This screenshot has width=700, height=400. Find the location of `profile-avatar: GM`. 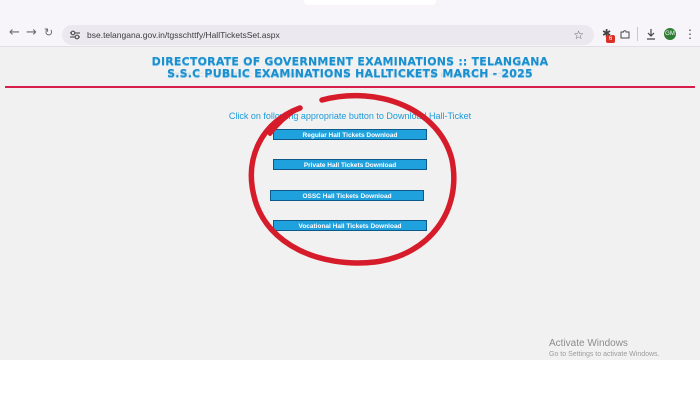

profile-avatar: GM is located at coordinates (670, 34).